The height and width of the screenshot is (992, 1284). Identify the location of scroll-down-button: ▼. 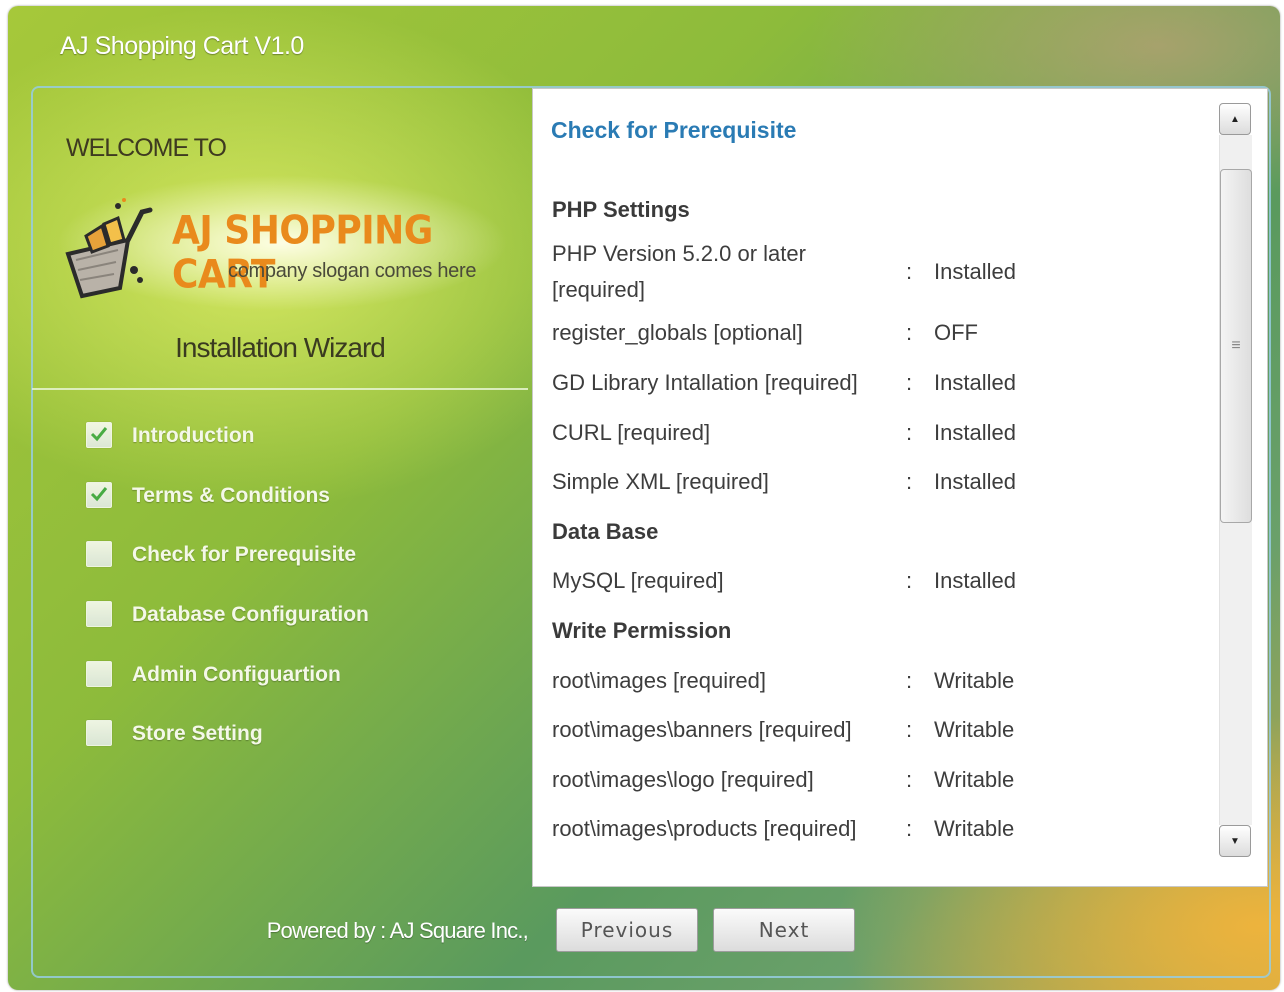
(1235, 841).